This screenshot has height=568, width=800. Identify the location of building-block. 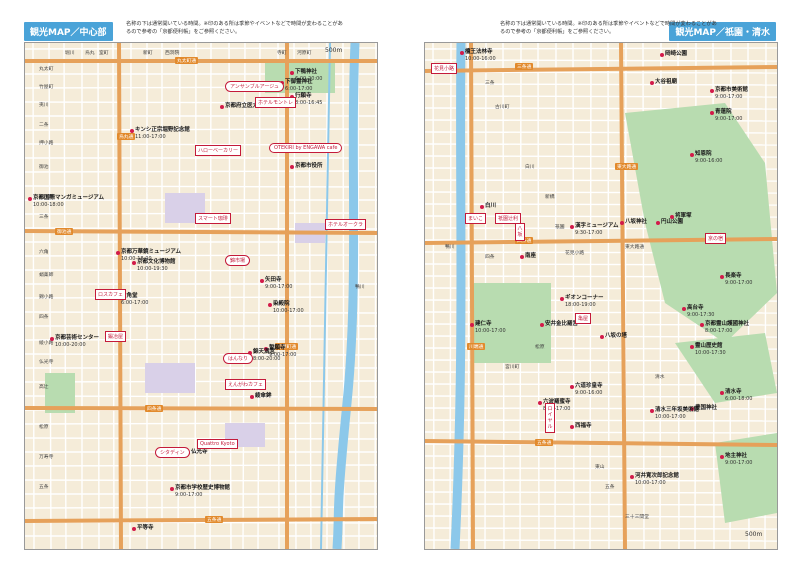
(170, 378).